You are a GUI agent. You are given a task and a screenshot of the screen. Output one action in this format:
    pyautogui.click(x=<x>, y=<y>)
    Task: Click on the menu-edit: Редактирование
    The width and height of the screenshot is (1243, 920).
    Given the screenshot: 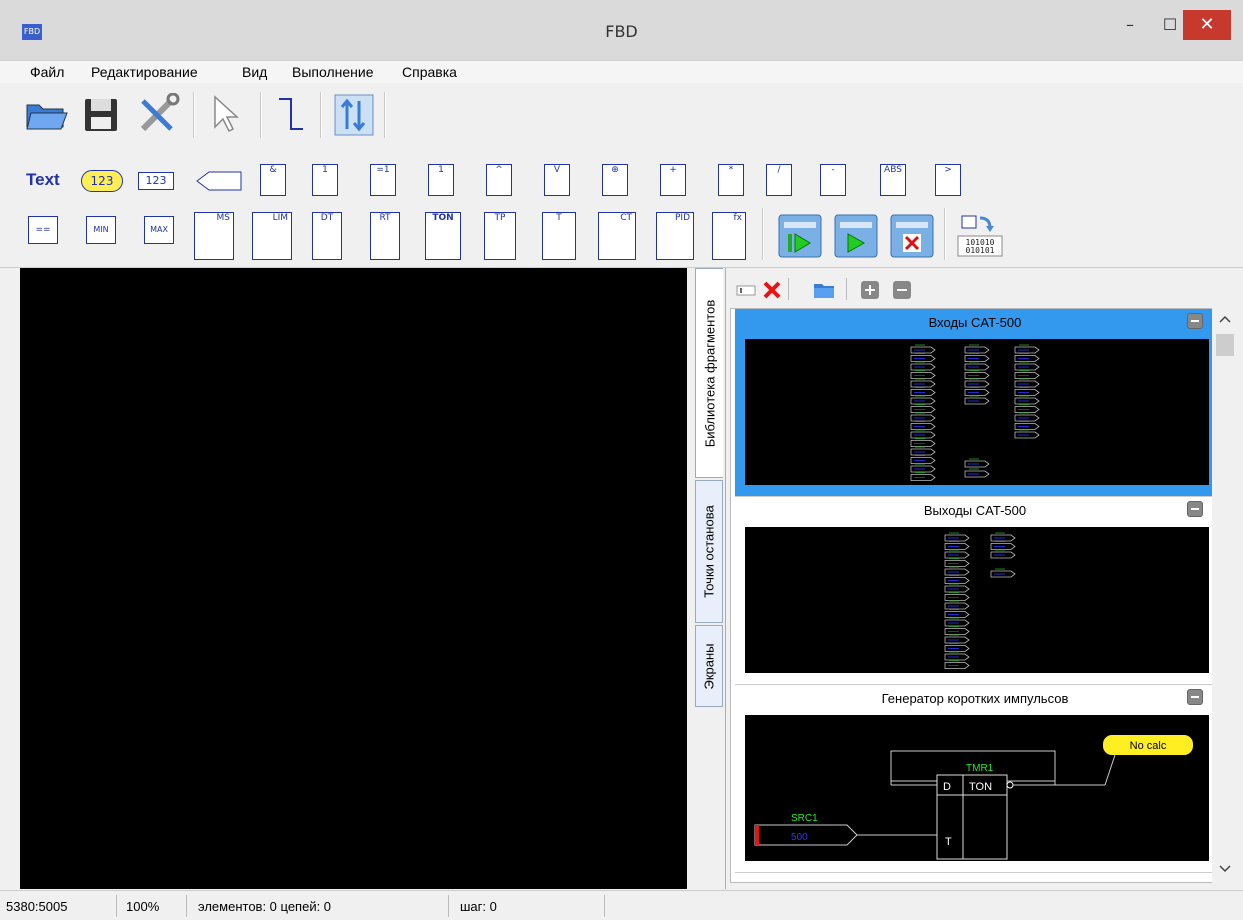 What is the action you would take?
    pyautogui.click(x=144, y=72)
    